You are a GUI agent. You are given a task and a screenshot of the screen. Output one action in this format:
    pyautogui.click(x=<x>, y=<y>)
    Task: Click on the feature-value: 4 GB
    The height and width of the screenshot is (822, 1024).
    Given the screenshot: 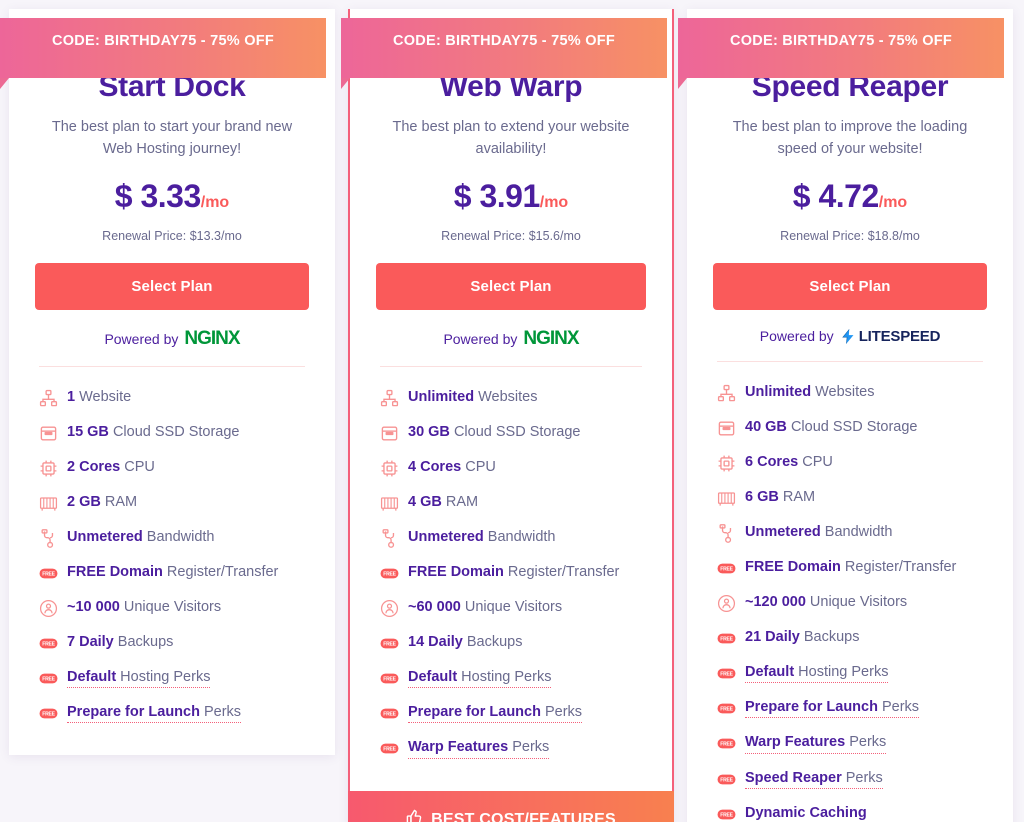 What is the action you would take?
    pyautogui.click(x=425, y=502)
    